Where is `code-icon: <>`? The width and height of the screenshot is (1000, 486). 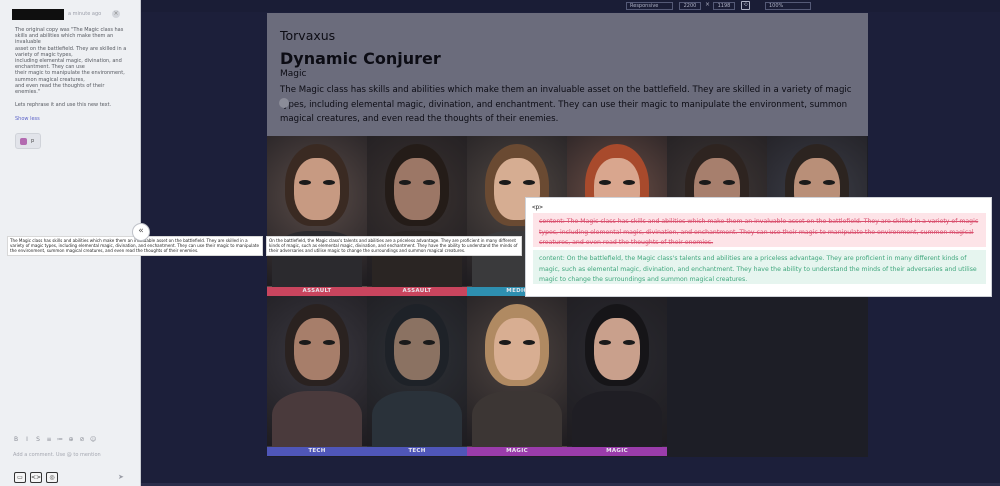 code-icon: <> is located at coordinates (36, 477).